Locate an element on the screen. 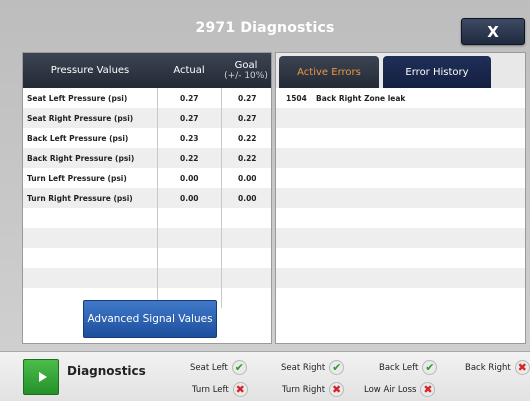 Image resolution: width=530 pixels, height=401 pixels. tab-active-errors: Active Errors is located at coordinates (329, 72).